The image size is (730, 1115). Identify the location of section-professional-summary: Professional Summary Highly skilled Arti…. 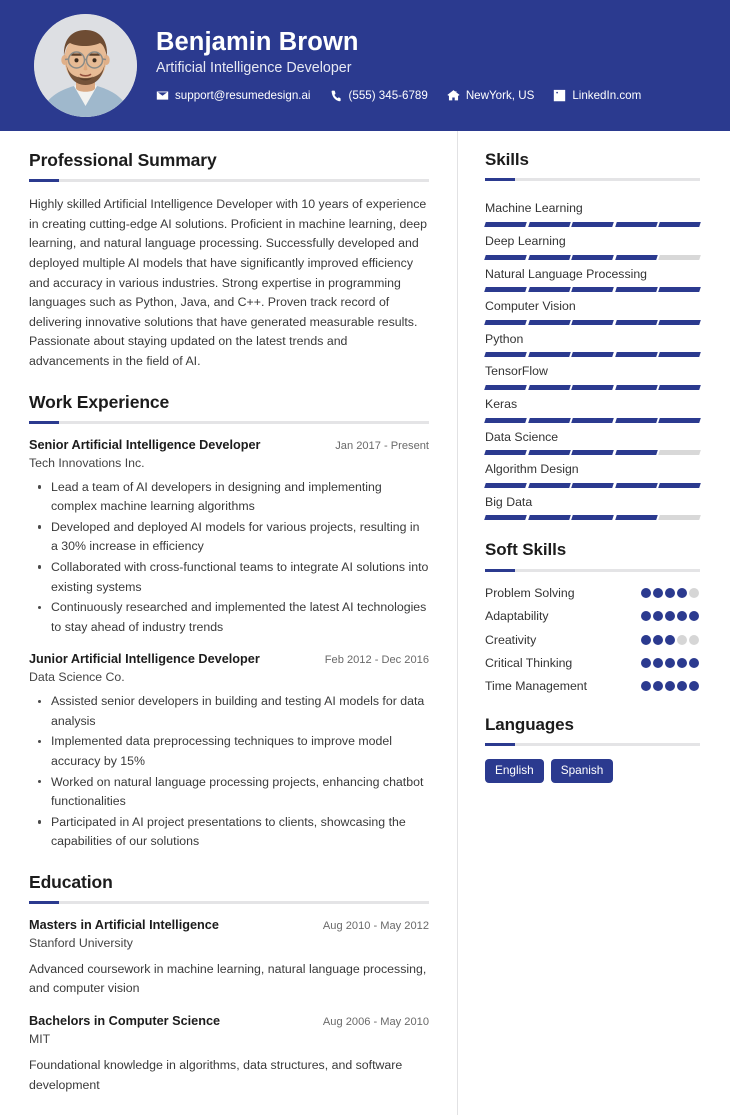
(229, 261).